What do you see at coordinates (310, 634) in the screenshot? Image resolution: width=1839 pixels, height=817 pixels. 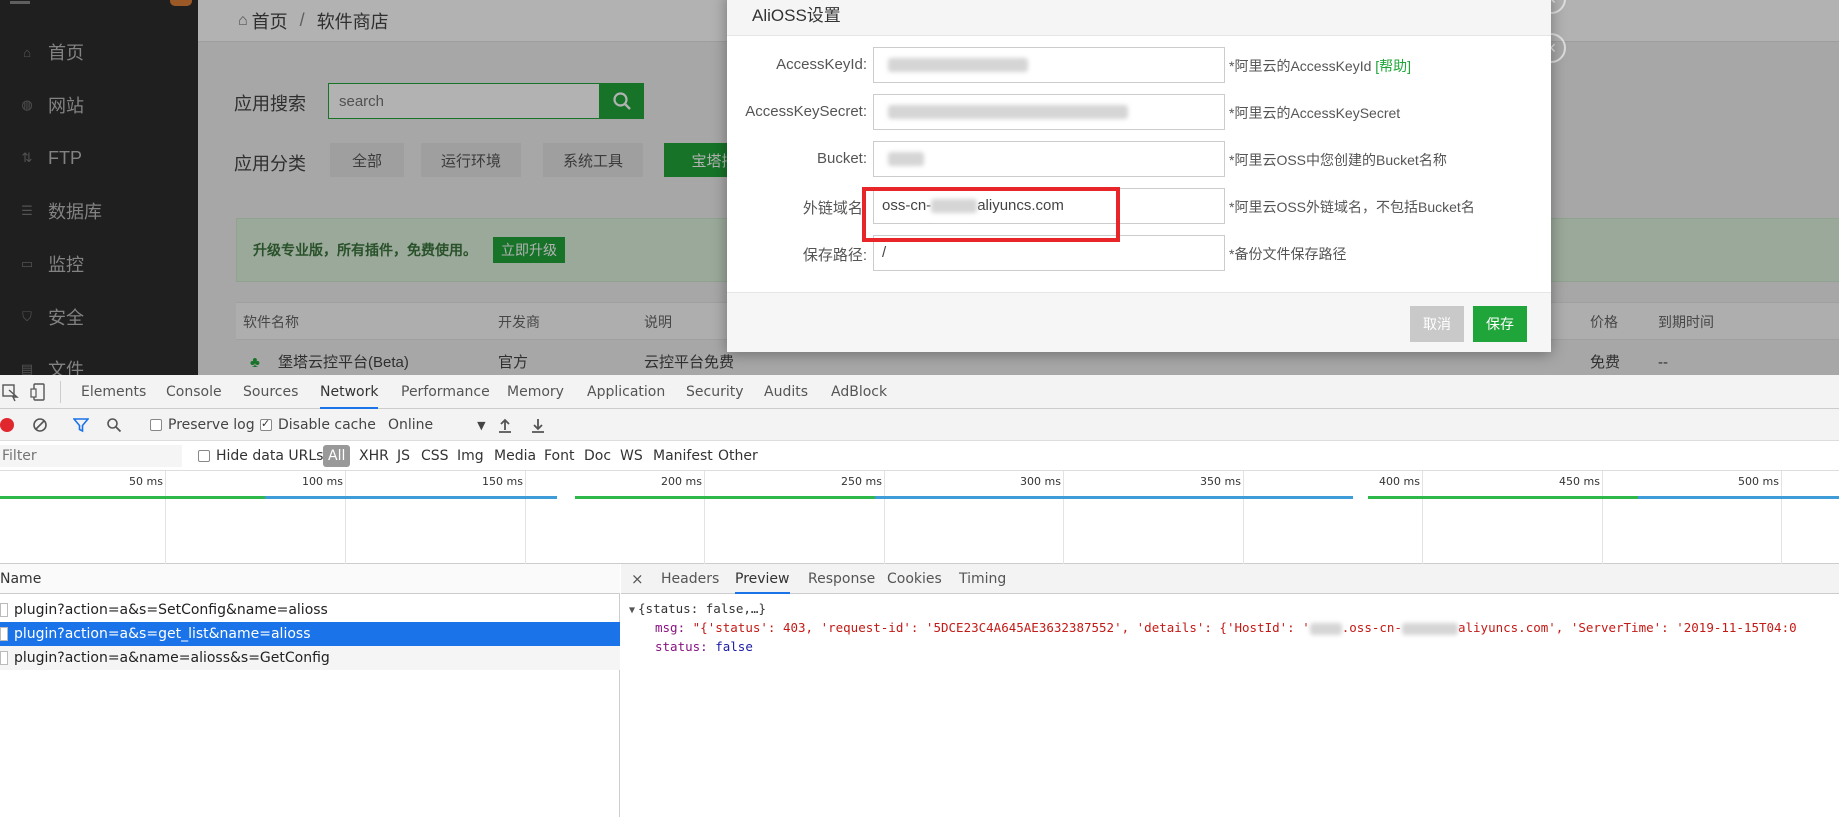 I see `request-row-selected: plugin?action=a&s=get_list&name=alioss` at bounding box center [310, 634].